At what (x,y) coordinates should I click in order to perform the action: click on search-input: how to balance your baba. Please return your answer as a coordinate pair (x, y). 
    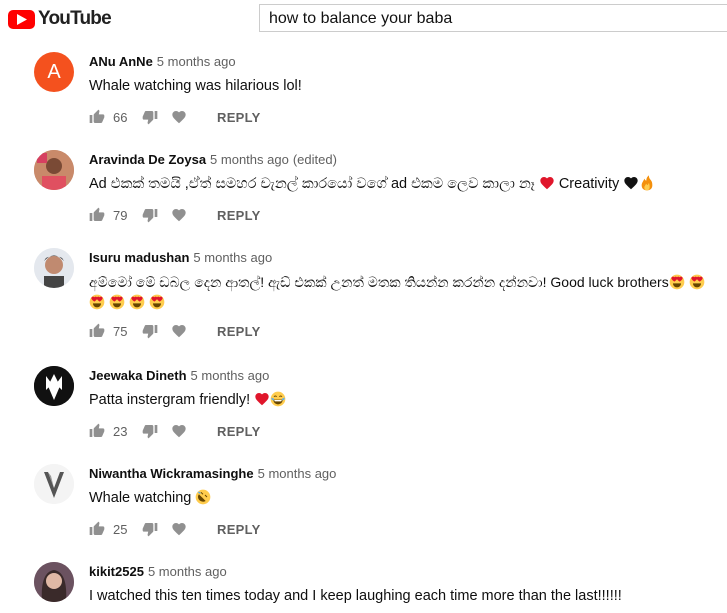
    Looking at the image, I should click on (493, 18).